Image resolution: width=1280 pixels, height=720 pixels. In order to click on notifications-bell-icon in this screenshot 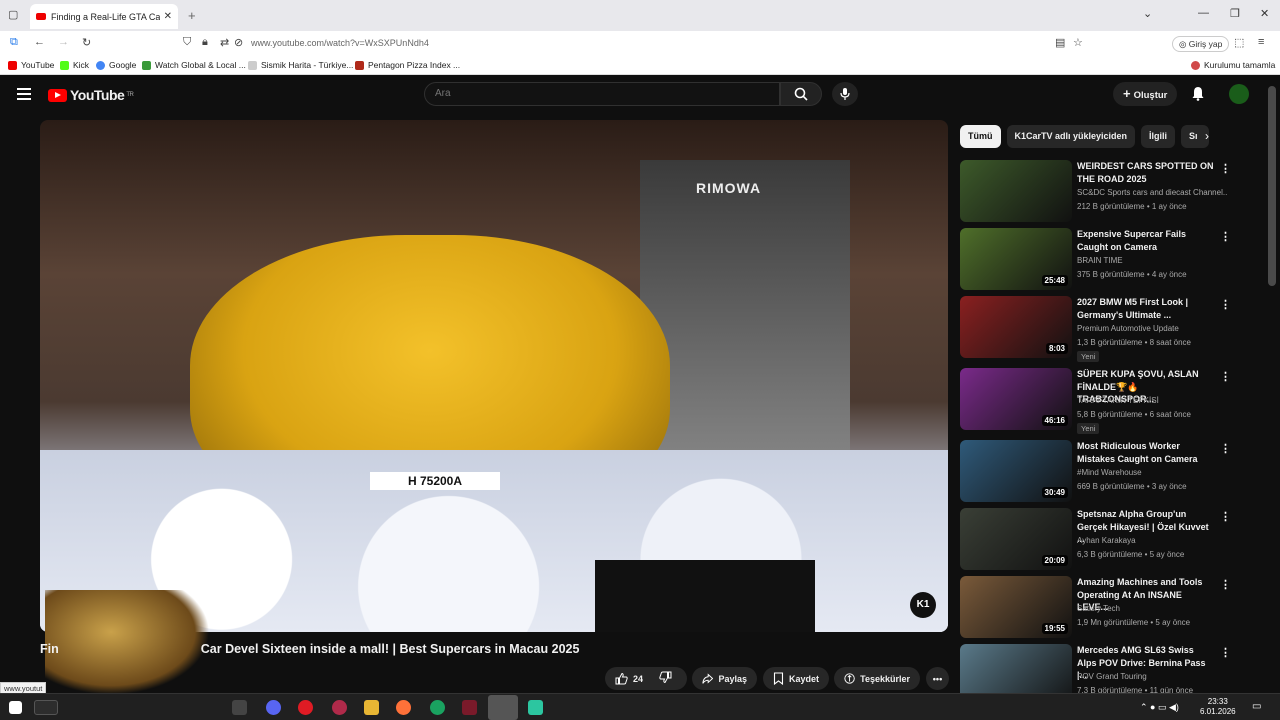, I will do `click(1198, 93)`.